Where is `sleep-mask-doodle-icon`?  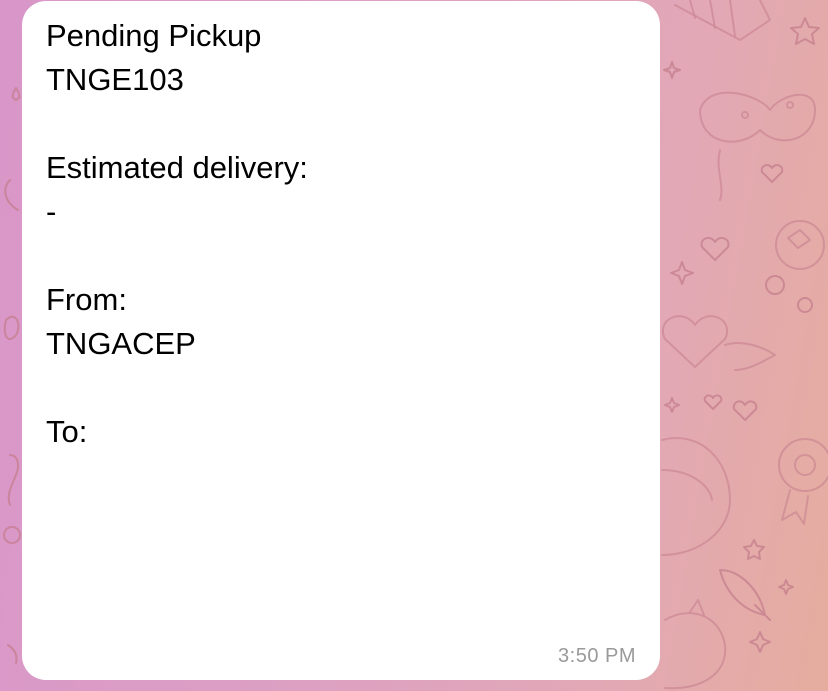
sleep-mask-doodle-icon is located at coordinates (757, 146).